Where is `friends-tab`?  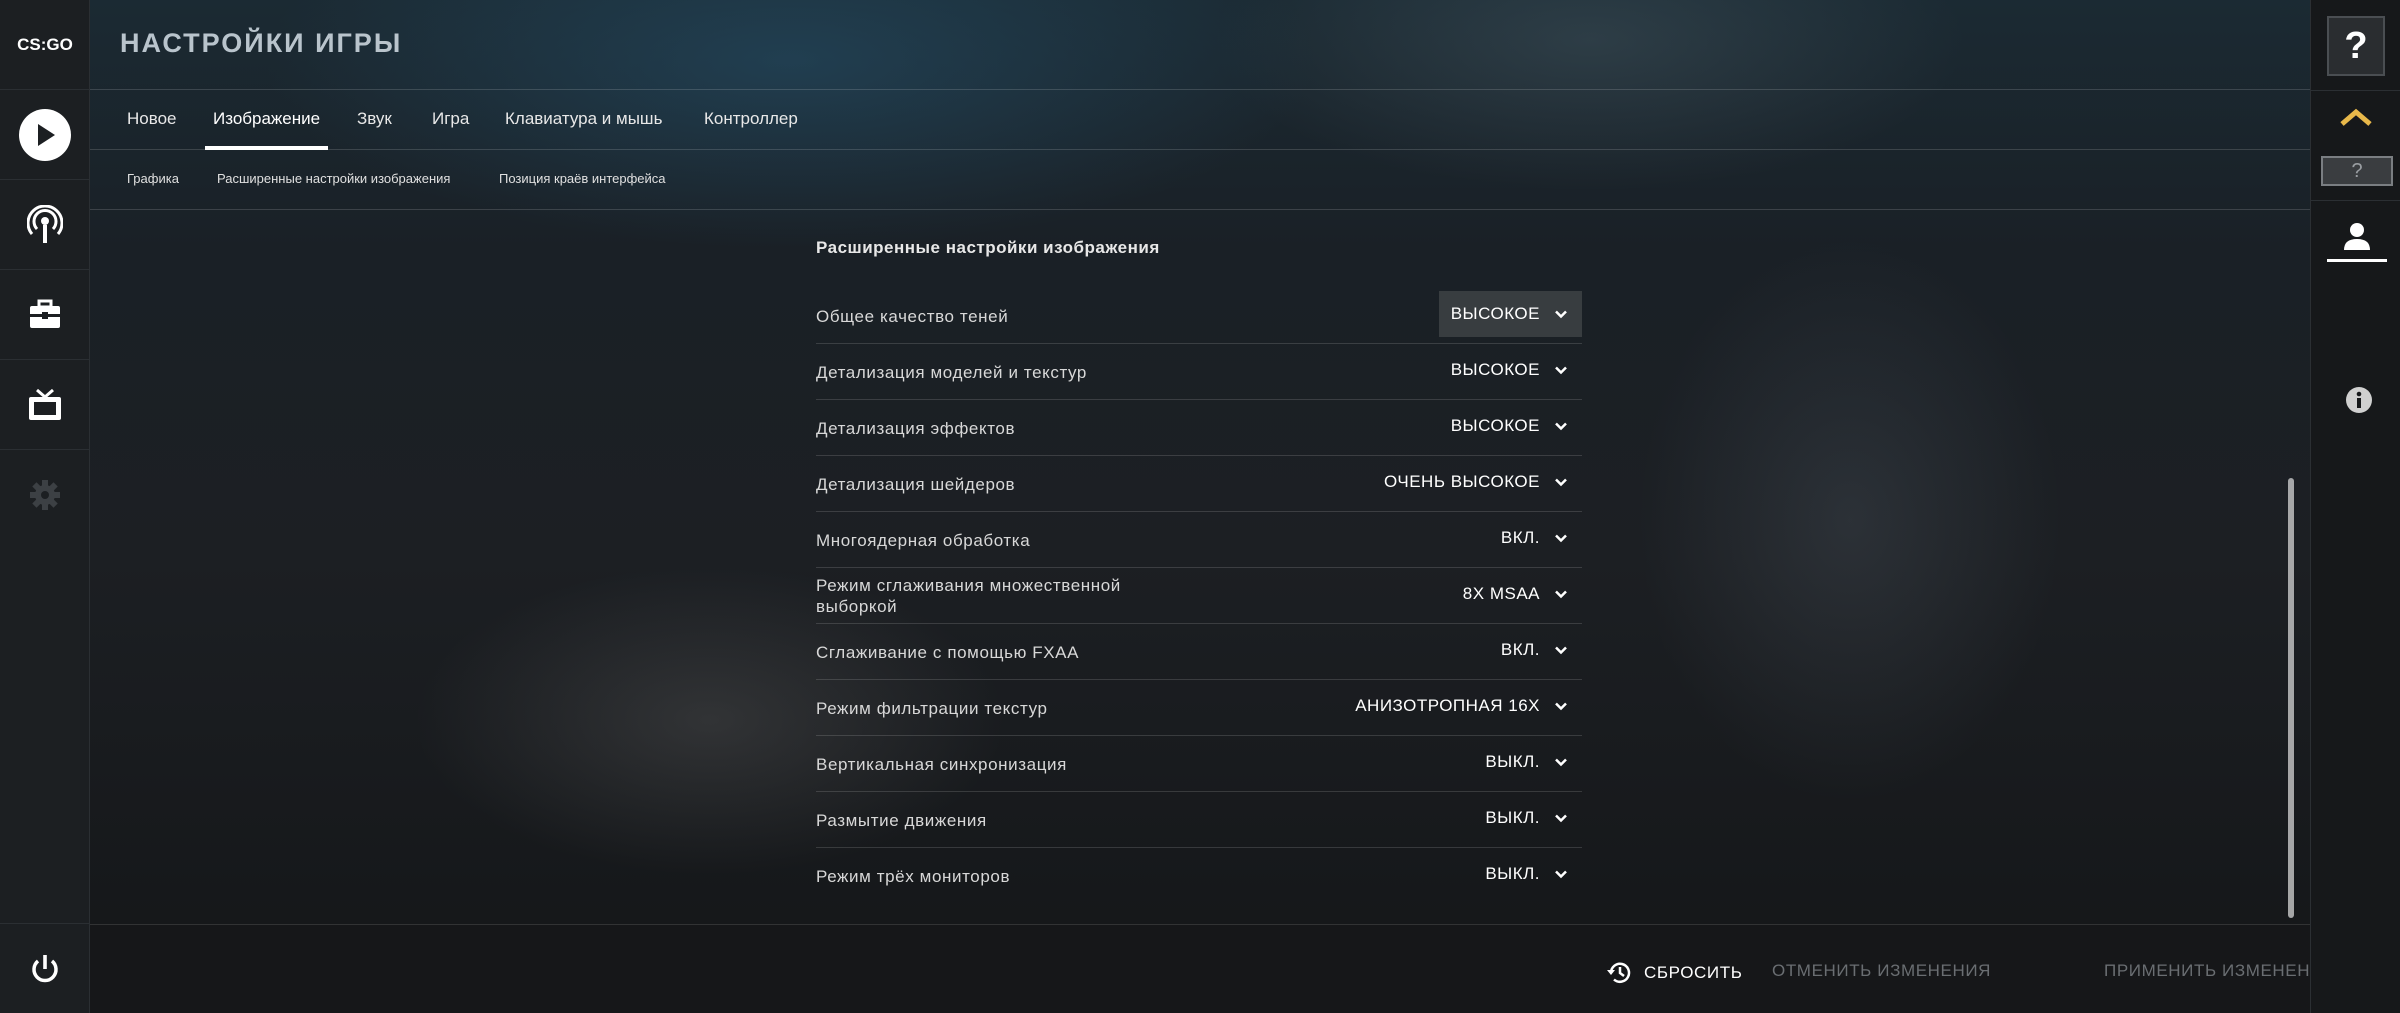
friends-tab is located at coordinates (2357, 237).